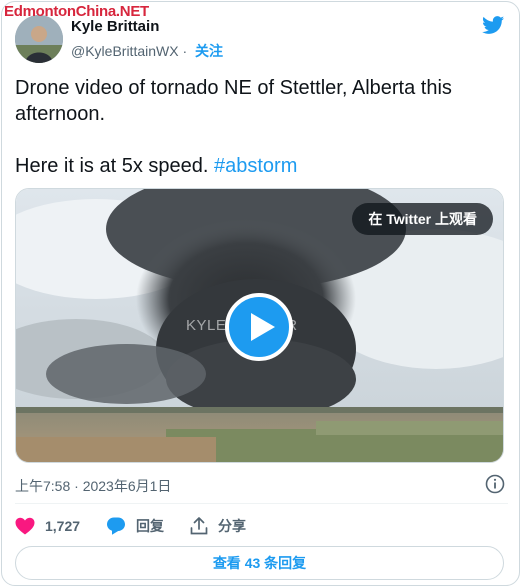 The height and width of the screenshot is (588, 523). Describe the element at coordinates (209, 51) in the screenshot. I see `follow-button: 关注` at that location.